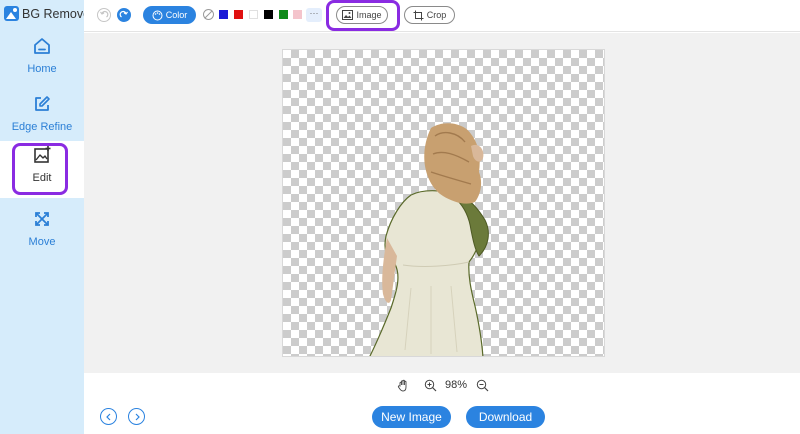 This screenshot has height=434, width=800. I want to click on sidebar-item-label: Edit, so click(42, 178).